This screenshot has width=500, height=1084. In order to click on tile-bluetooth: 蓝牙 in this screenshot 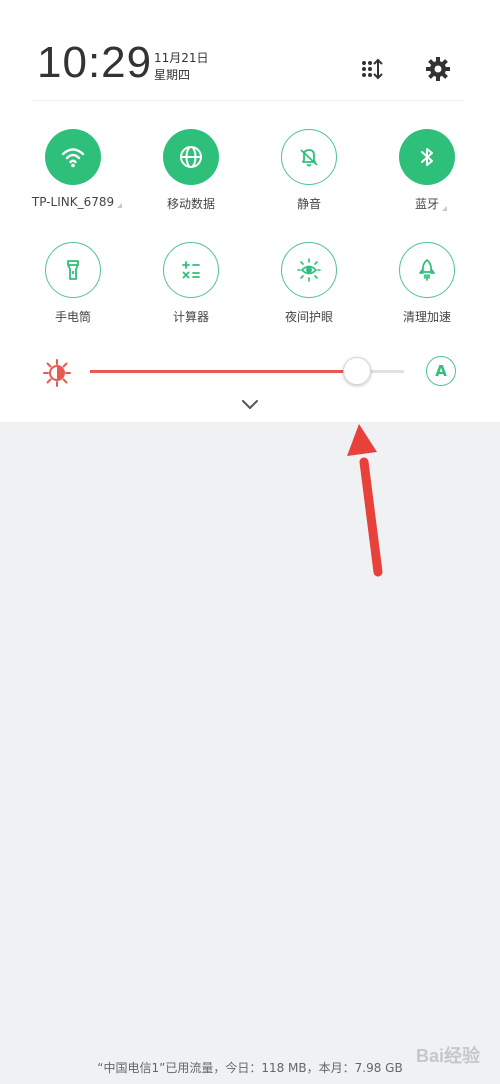, I will do `click(427, 170)`.